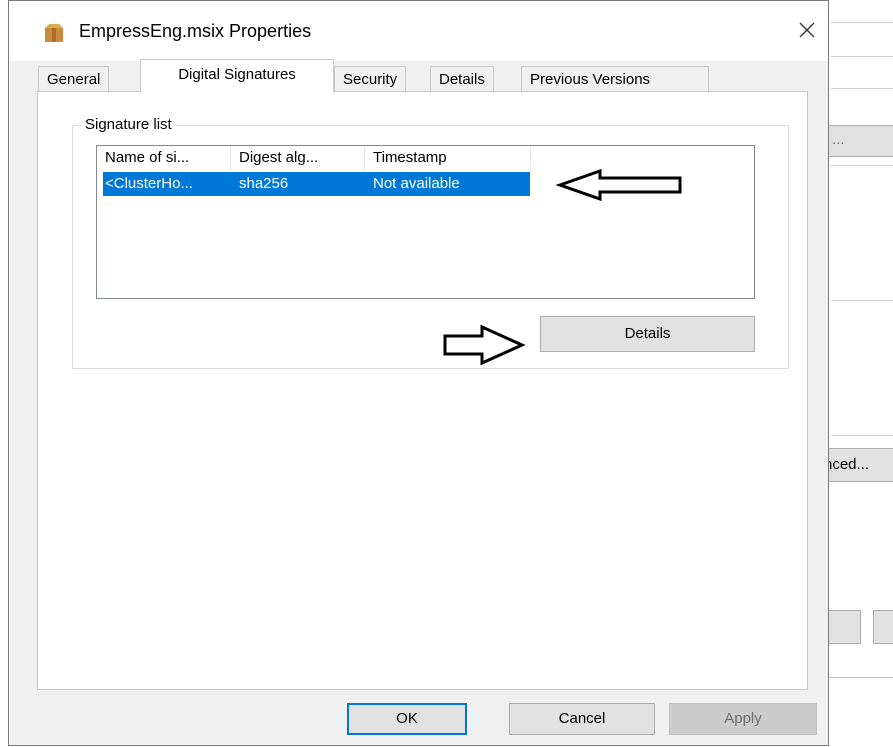  I want to click on tab-label: Previous Versions, so click(590, 79).